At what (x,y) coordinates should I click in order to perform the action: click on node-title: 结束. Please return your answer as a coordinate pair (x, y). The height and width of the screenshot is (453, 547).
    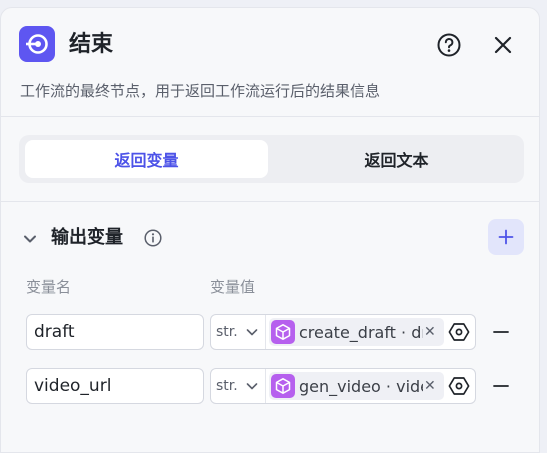
    Looking at the image, I should click on (91, 44).